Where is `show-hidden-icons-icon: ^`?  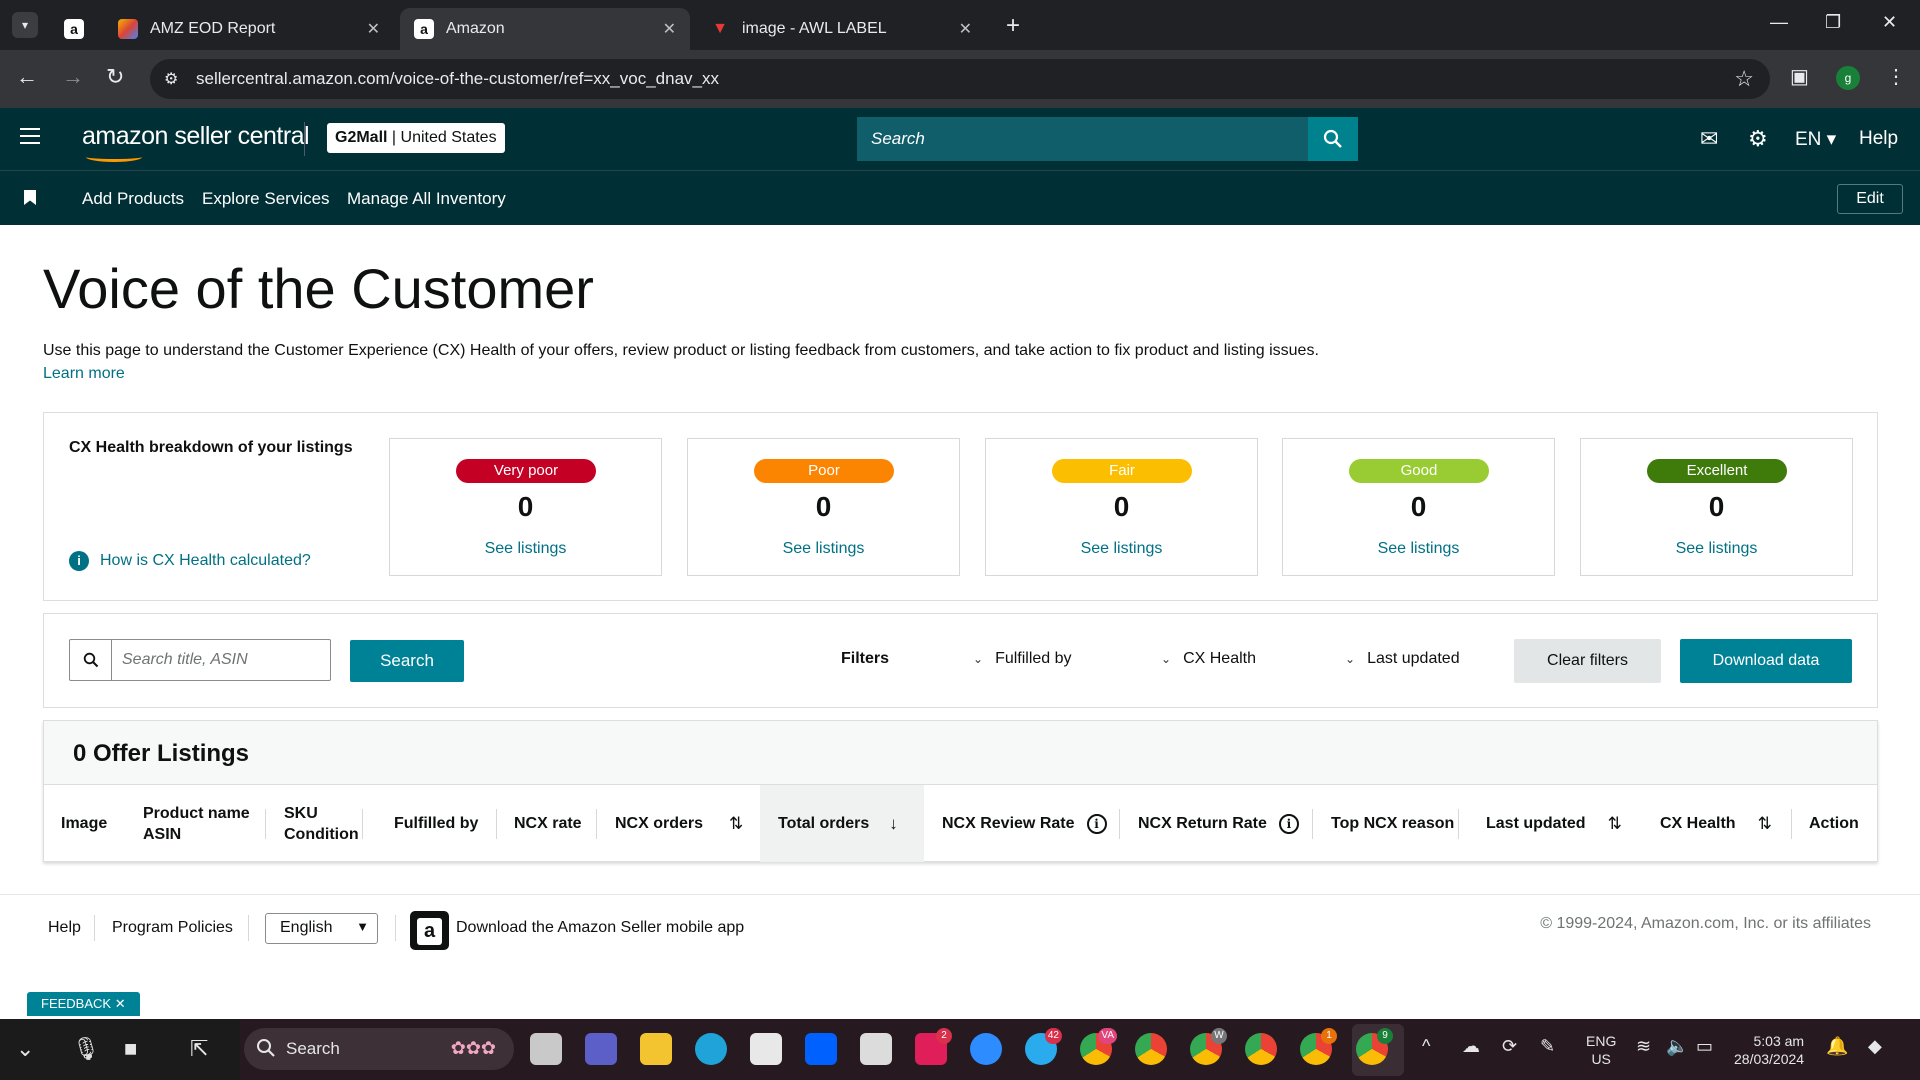 show-hidden-icons-icon: ^ is located at coordinates (1426, 1046).